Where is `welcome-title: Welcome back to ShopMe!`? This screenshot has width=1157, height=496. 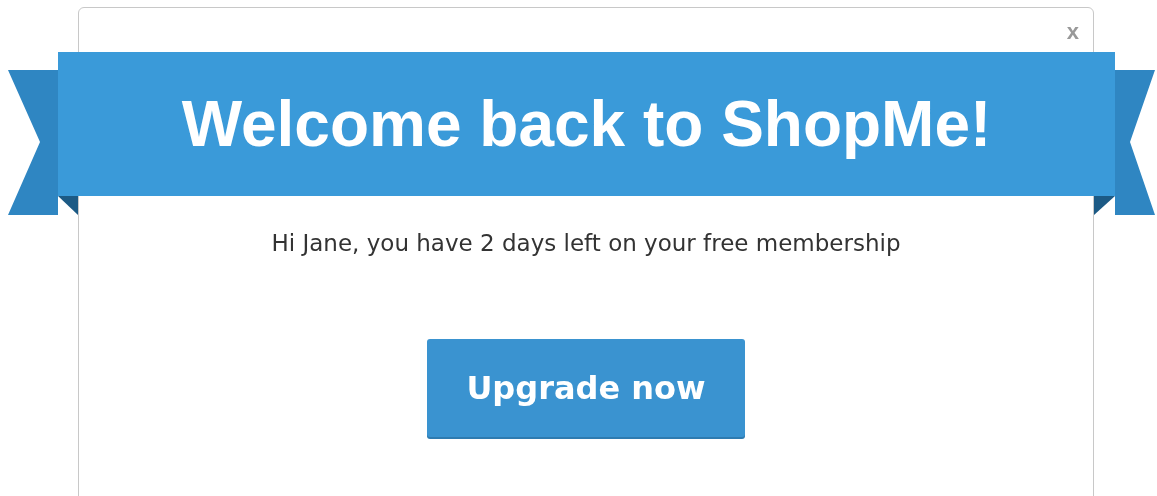 welcome-title: Welcome back to ShopMe! is located at coordinates (586, 124).